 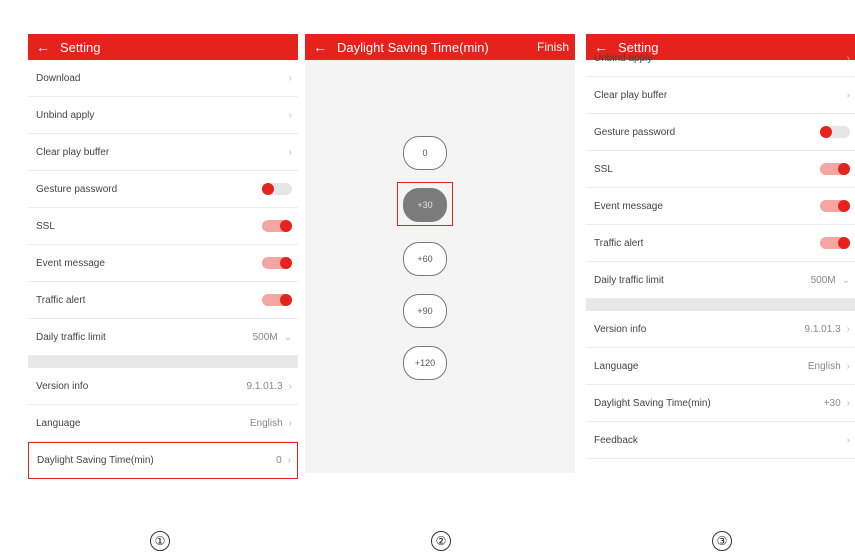 What do you see at coordinates (441, 541) in the screenshot?
I see `step-marker-2: ②` at bounding box center [441, 541].